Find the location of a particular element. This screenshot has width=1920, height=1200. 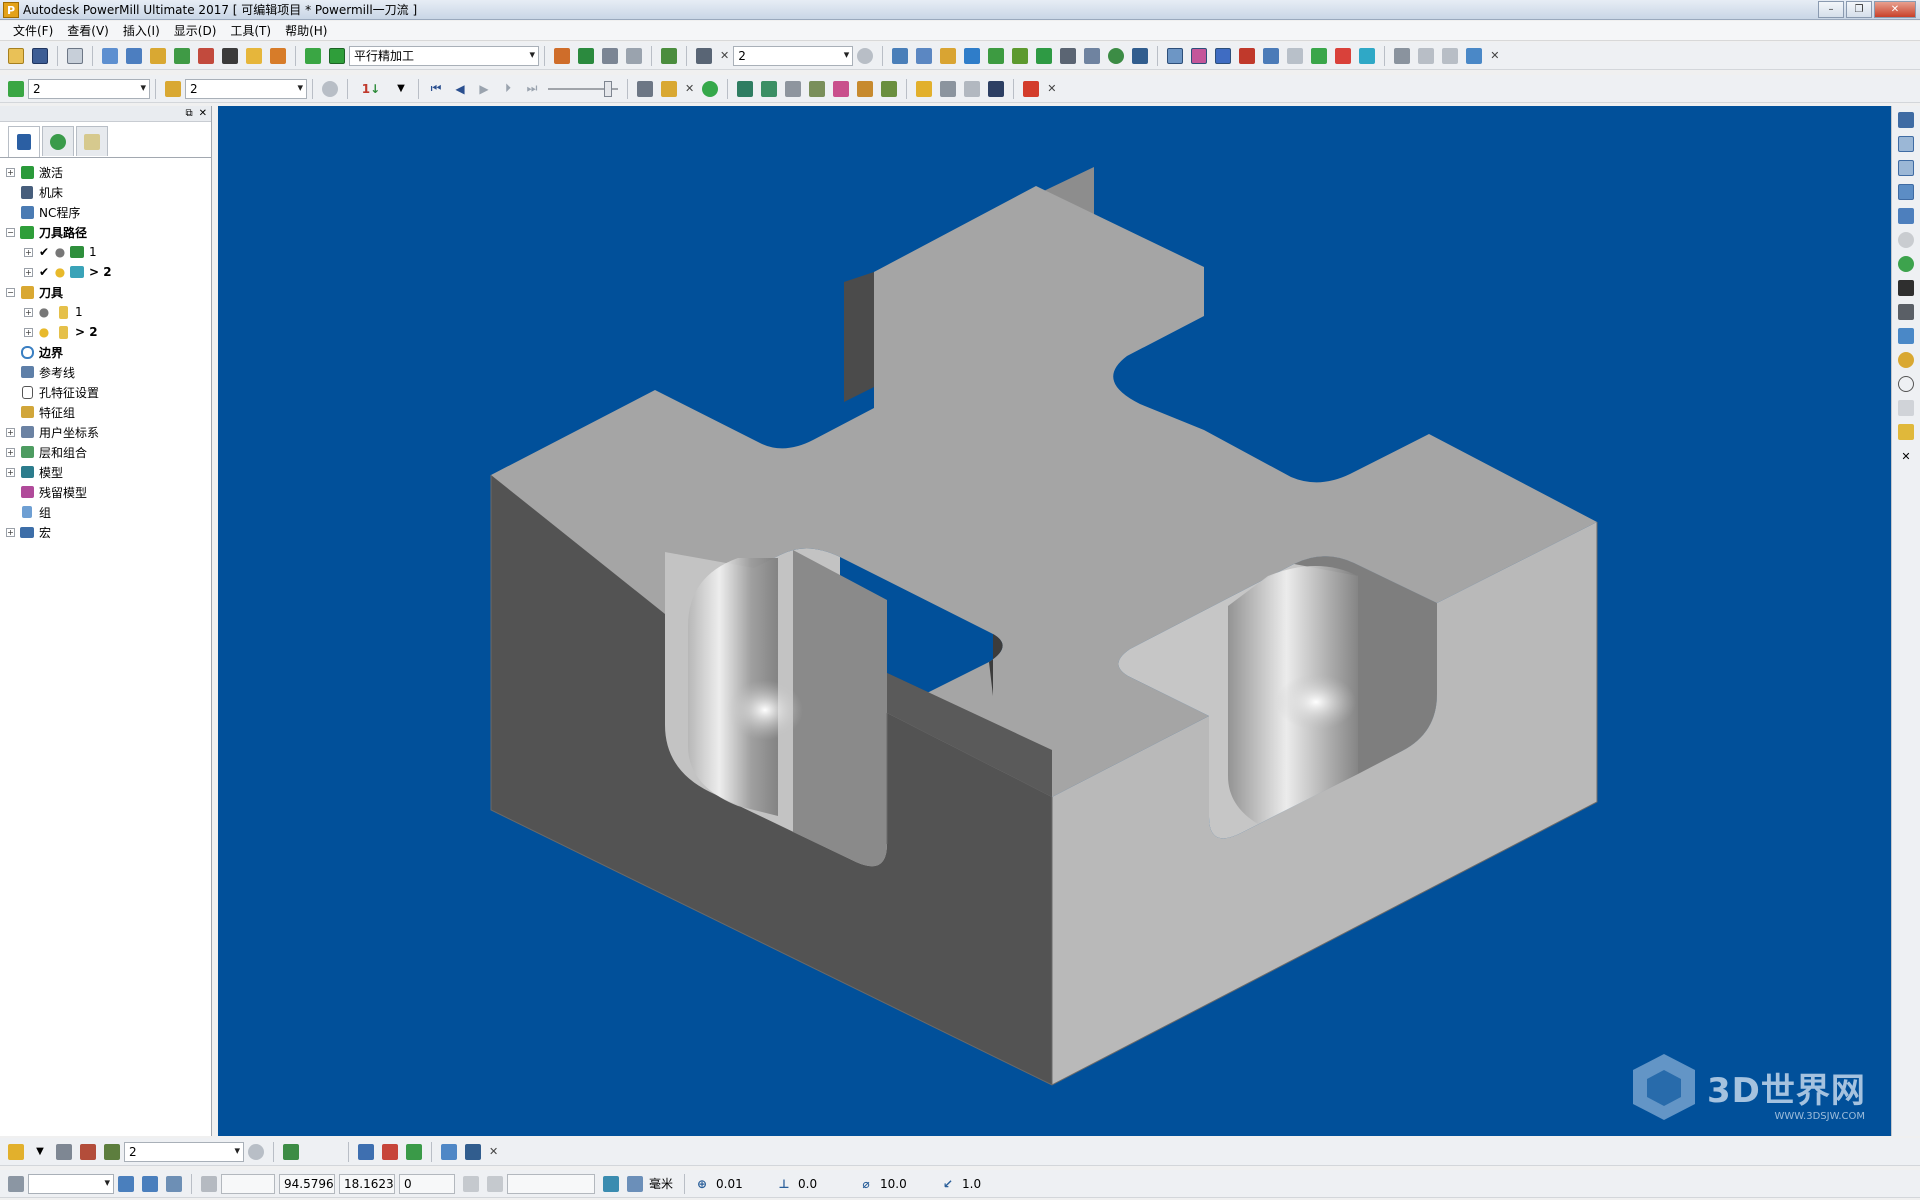

search-button is located at coordinates (1402, 56).